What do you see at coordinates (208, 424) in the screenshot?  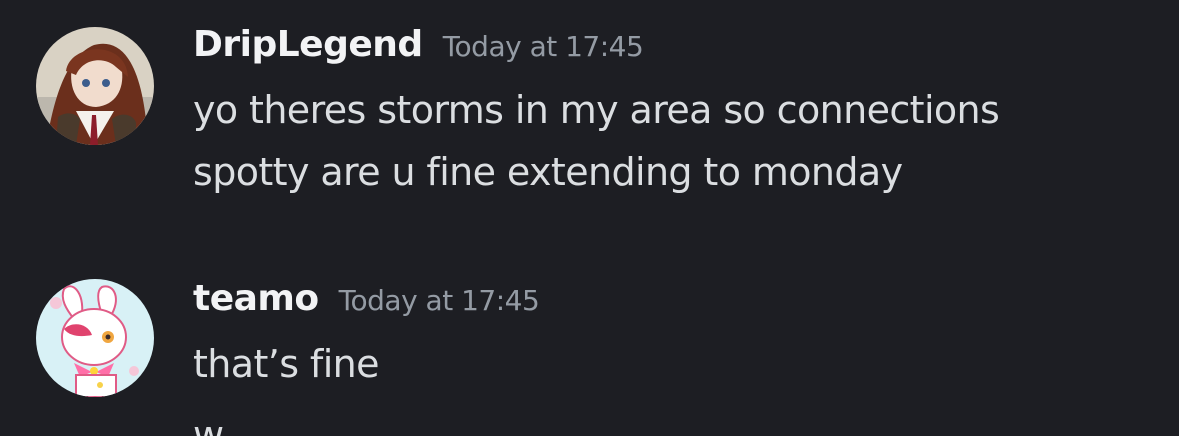 I see `message-text-partial: w` at bounding box center [208, 424].